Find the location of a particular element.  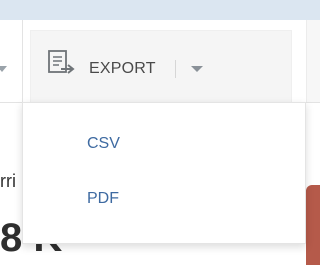

export-divider is located at coordinates (175, 69).